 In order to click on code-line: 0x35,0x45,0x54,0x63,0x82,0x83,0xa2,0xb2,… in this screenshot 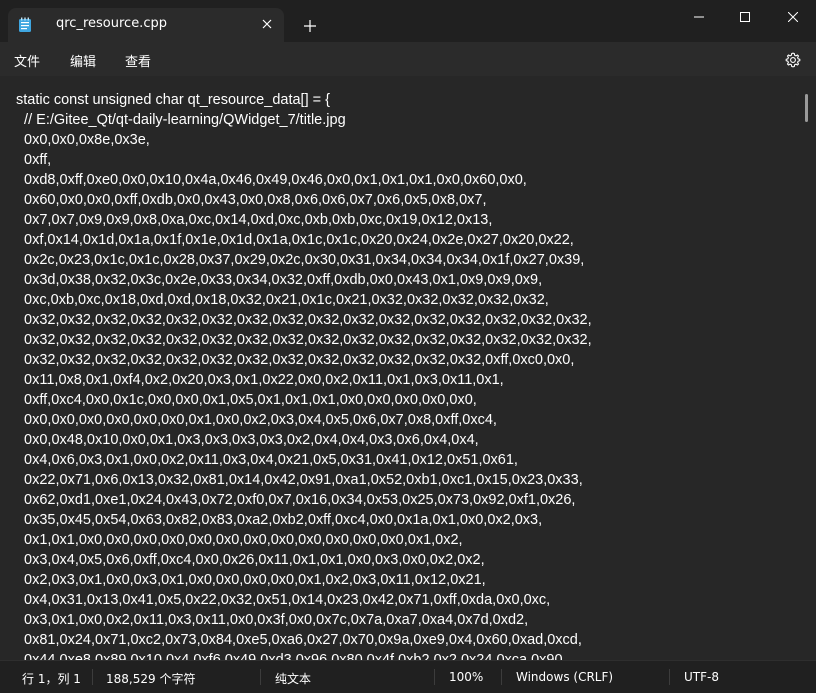, I will do `click(279, 520)`.